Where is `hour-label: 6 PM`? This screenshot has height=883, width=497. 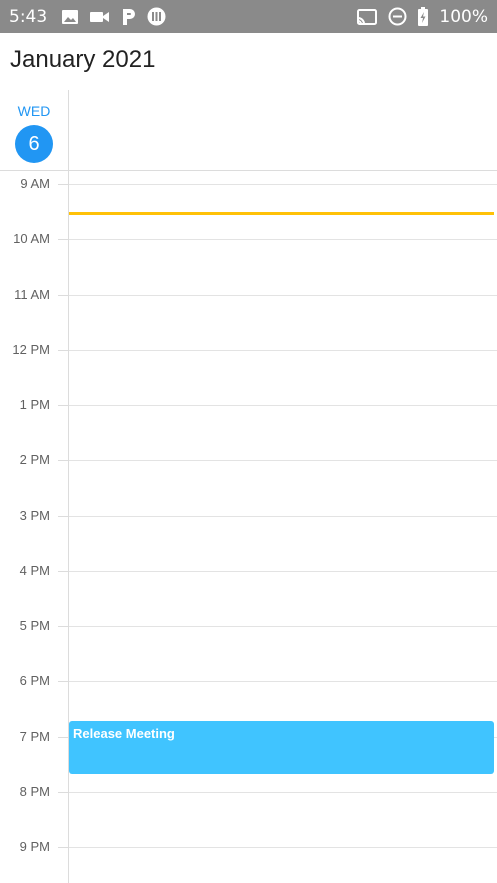 hour-label: 6 PM is located at coordinates (34, 681).